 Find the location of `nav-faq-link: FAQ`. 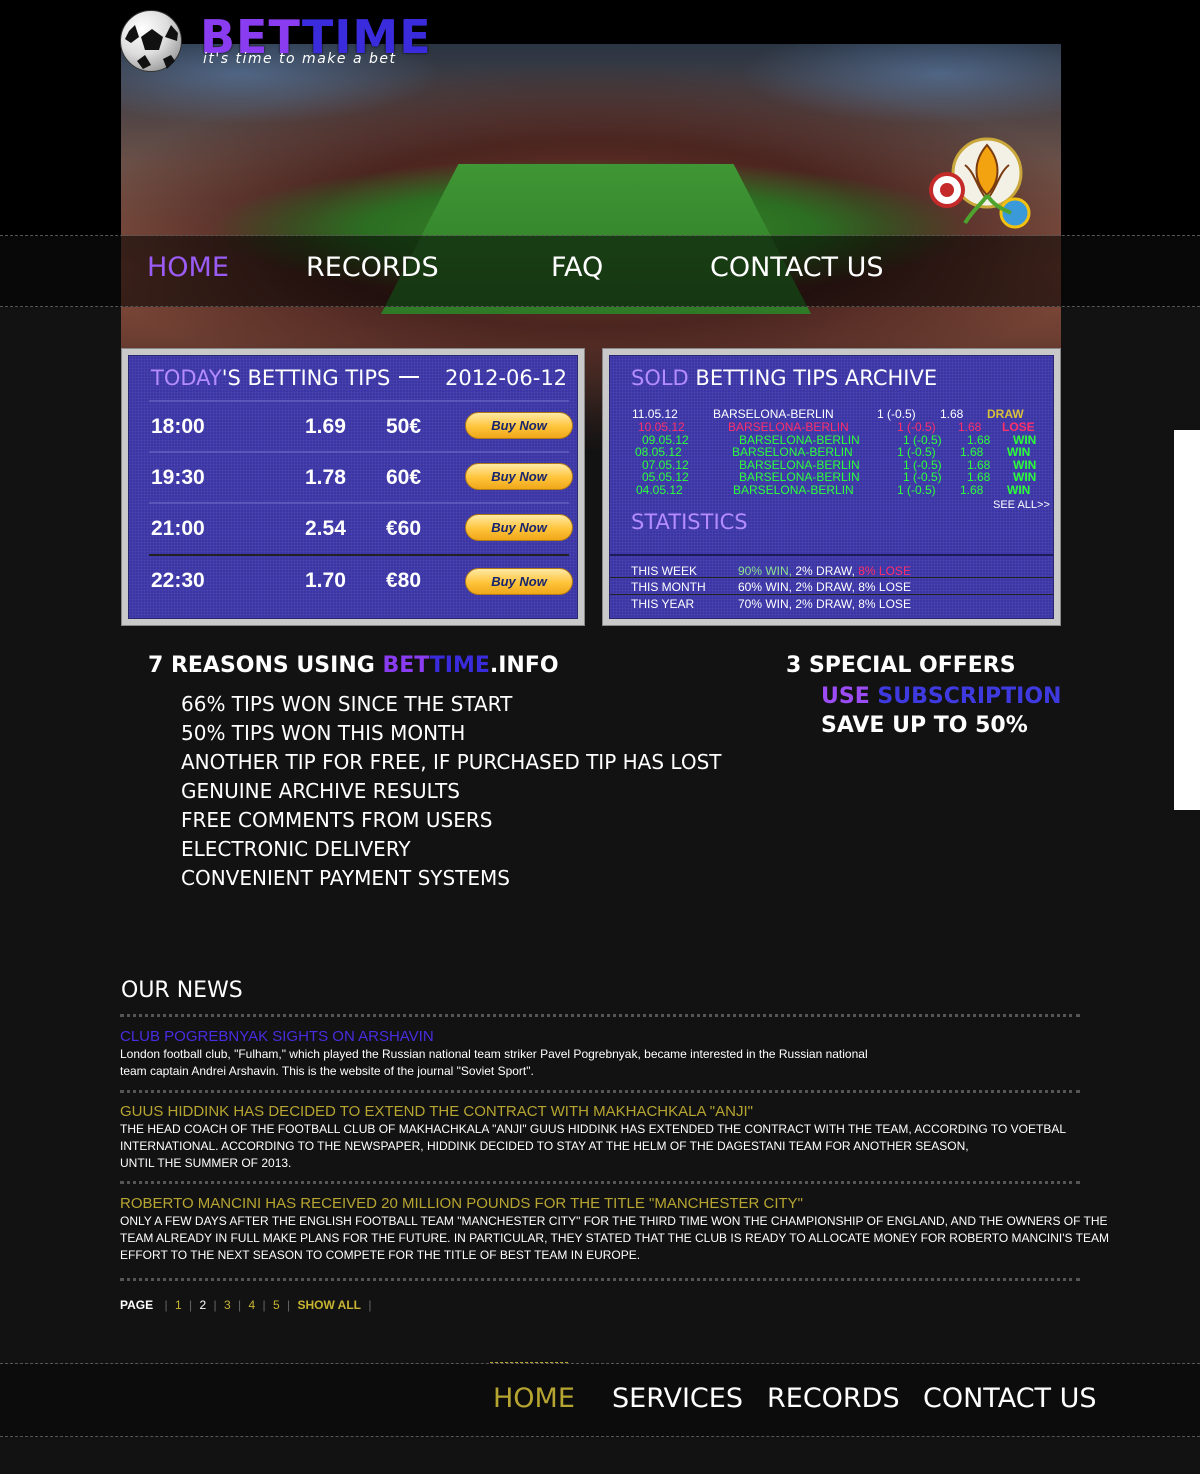

nav-faq-link: FAQ is located at coordinates (577, 267).